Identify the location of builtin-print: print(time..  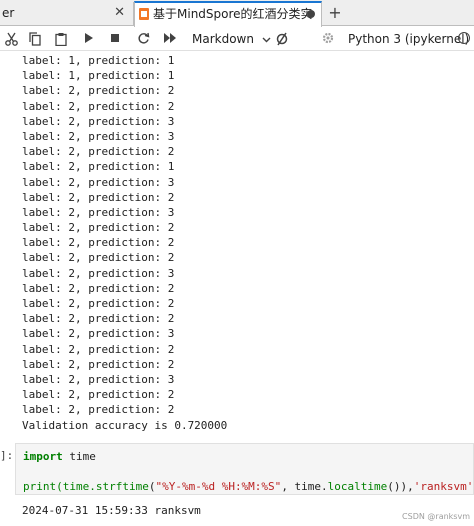
(59, 486).